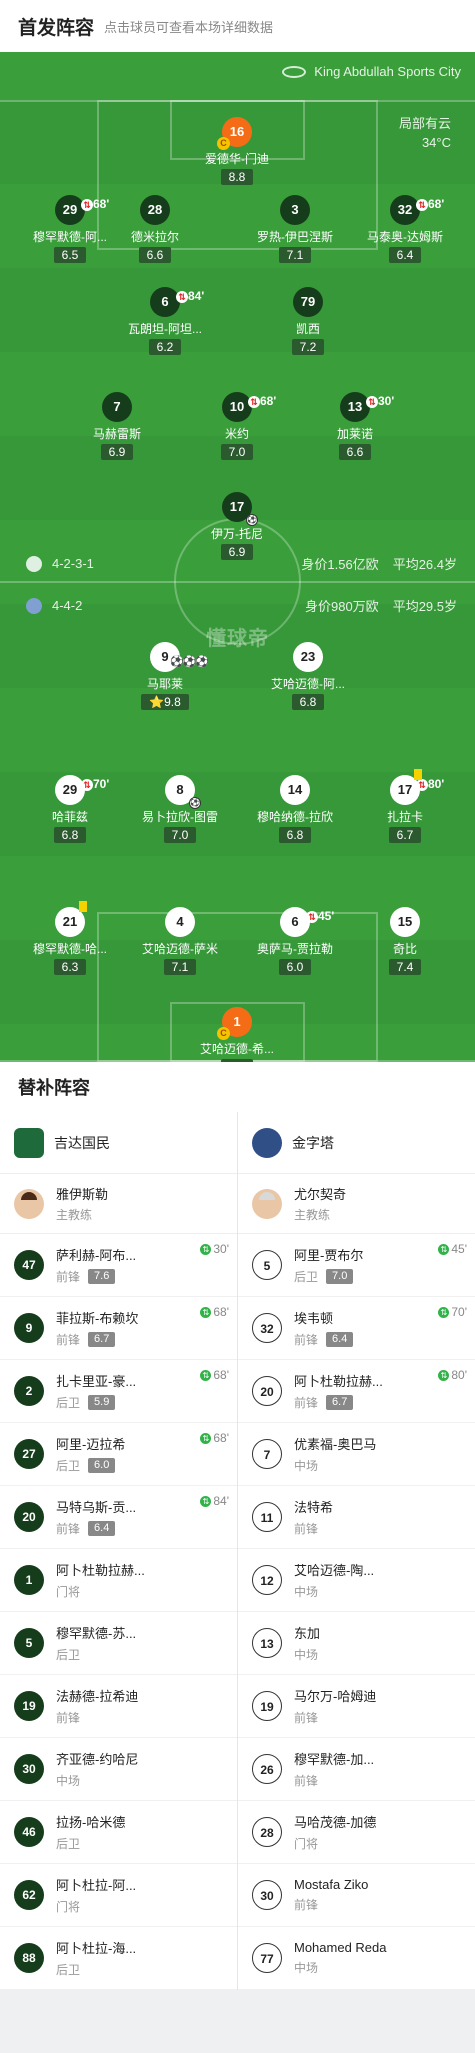 Image resolution: width=475 pixels, height=2053 pixels. I want to click on player-position-line: 门将, so click(139, 1591).